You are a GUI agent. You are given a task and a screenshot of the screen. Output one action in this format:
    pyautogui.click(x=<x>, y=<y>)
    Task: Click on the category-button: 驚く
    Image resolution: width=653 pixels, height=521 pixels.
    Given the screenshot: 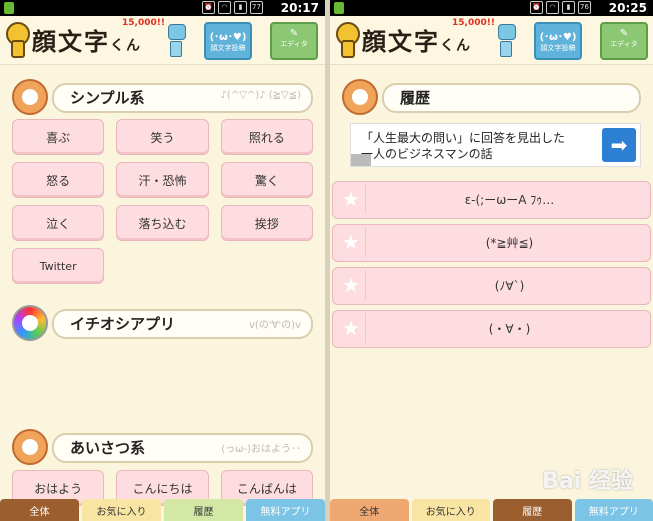 What is the action you would take?
    pyautogui.click(x=266, y=180)
    